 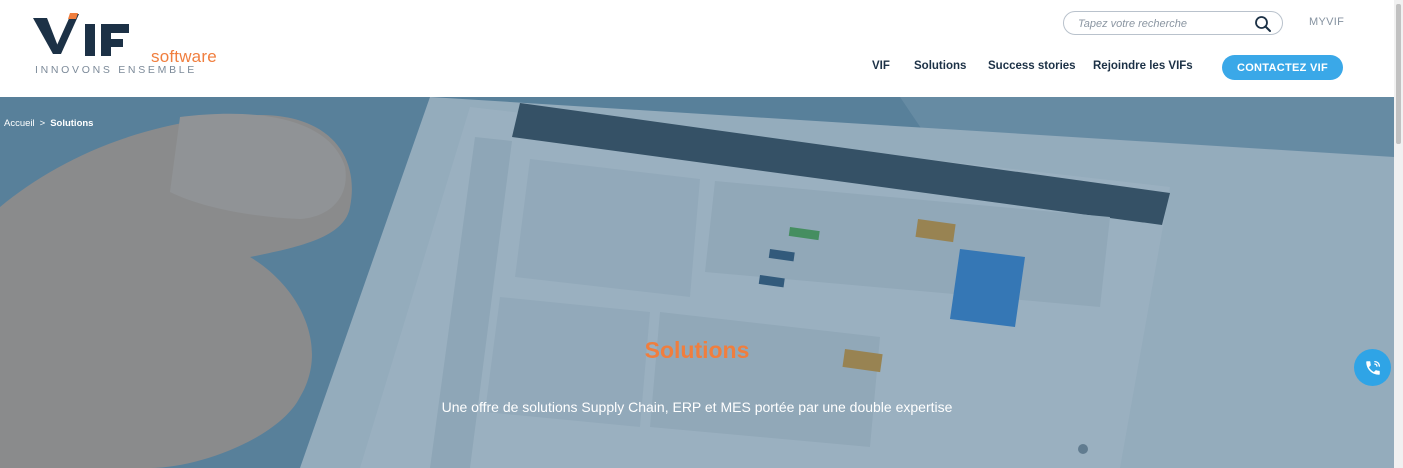 What do you see at coordinates (1282, 67) in the screenshot?
I see `contactez-vif-button: CONTACTEZ VIF` at bounding box center [1282, 67].